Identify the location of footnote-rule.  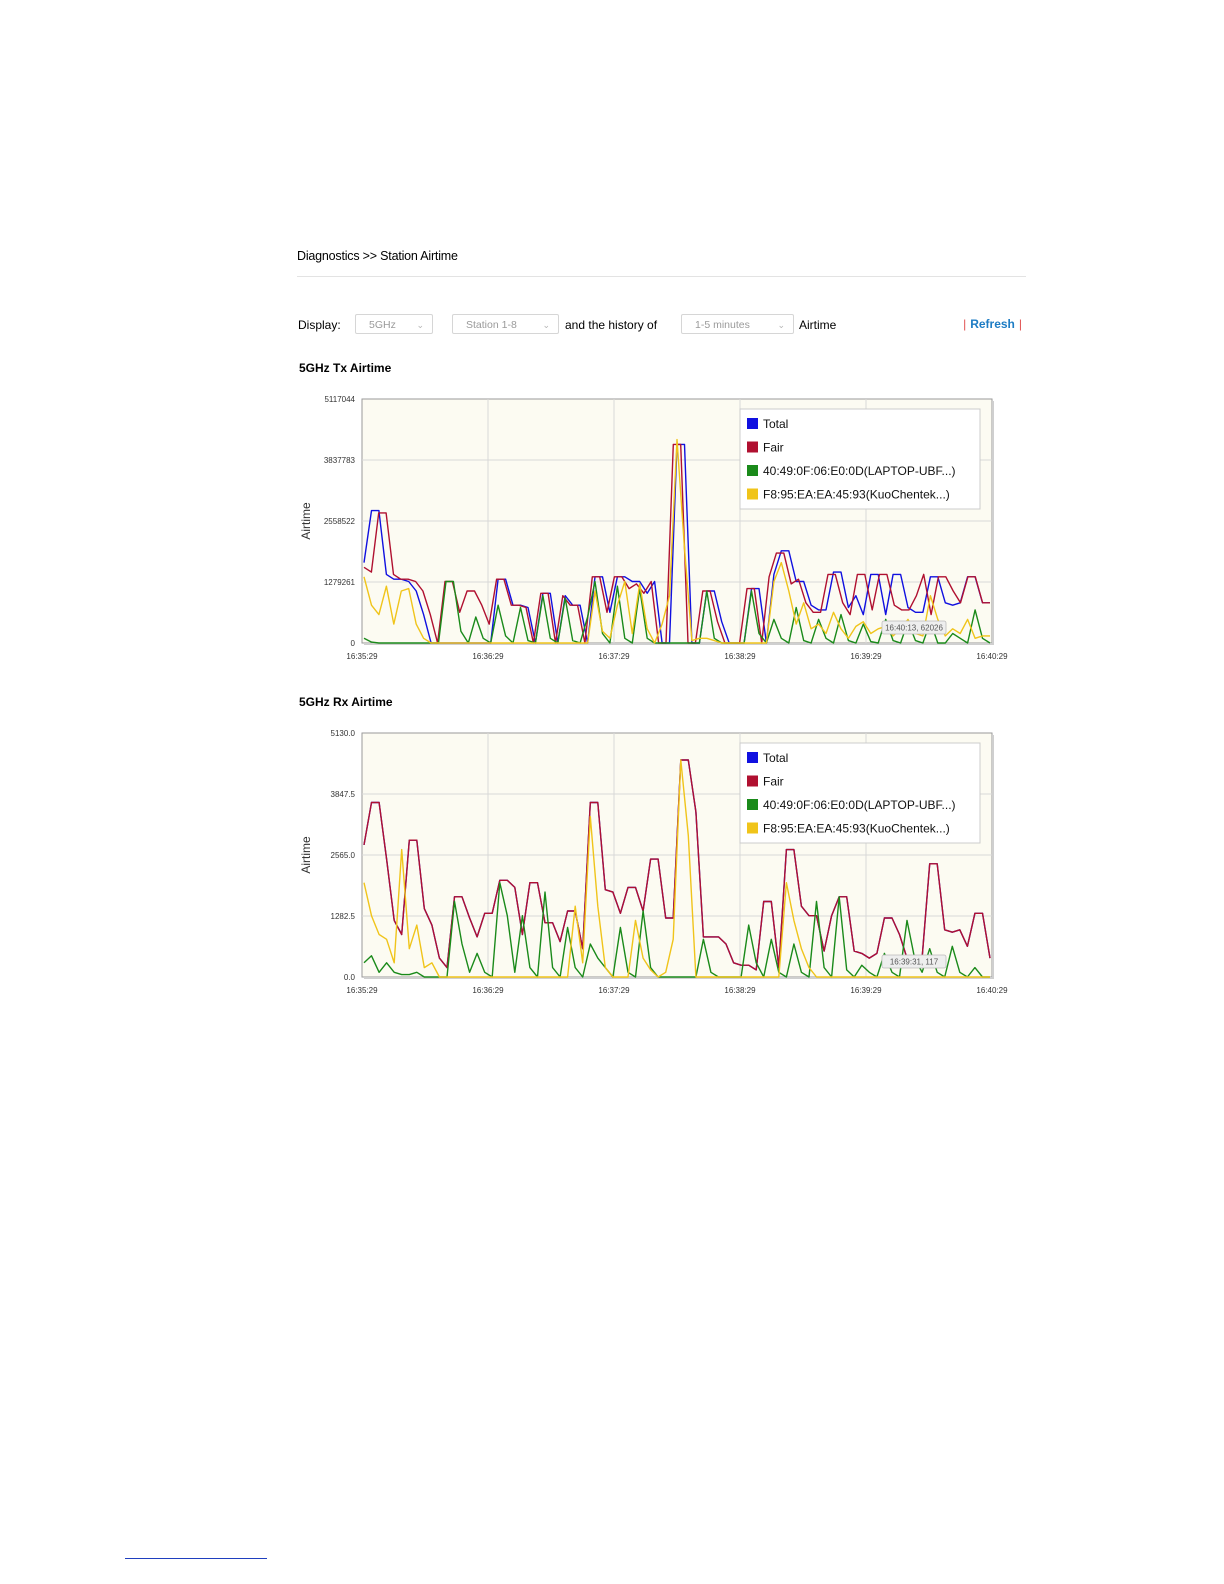
(196, 1558).